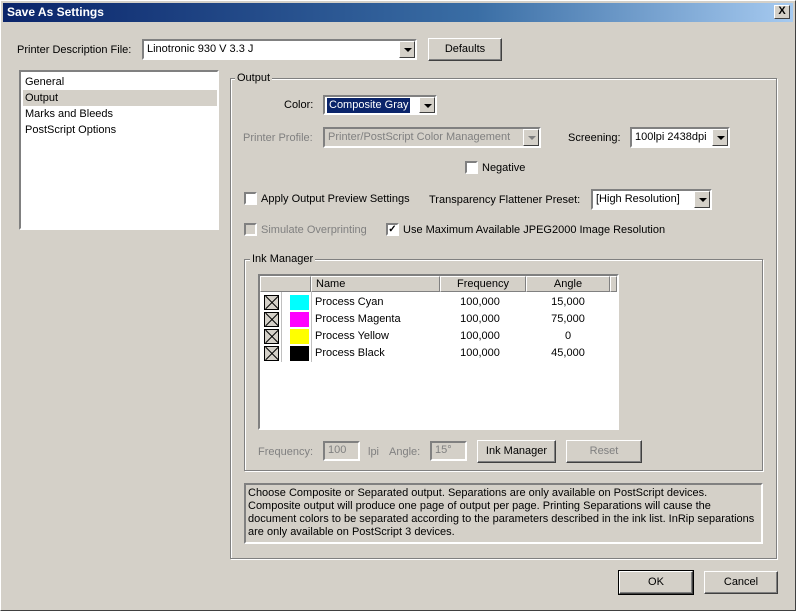 This screenshot has height=611, width=796. Describe the element at coordinates (254, 78) in the screenshot. I see `output-group-title: Output` at that location.